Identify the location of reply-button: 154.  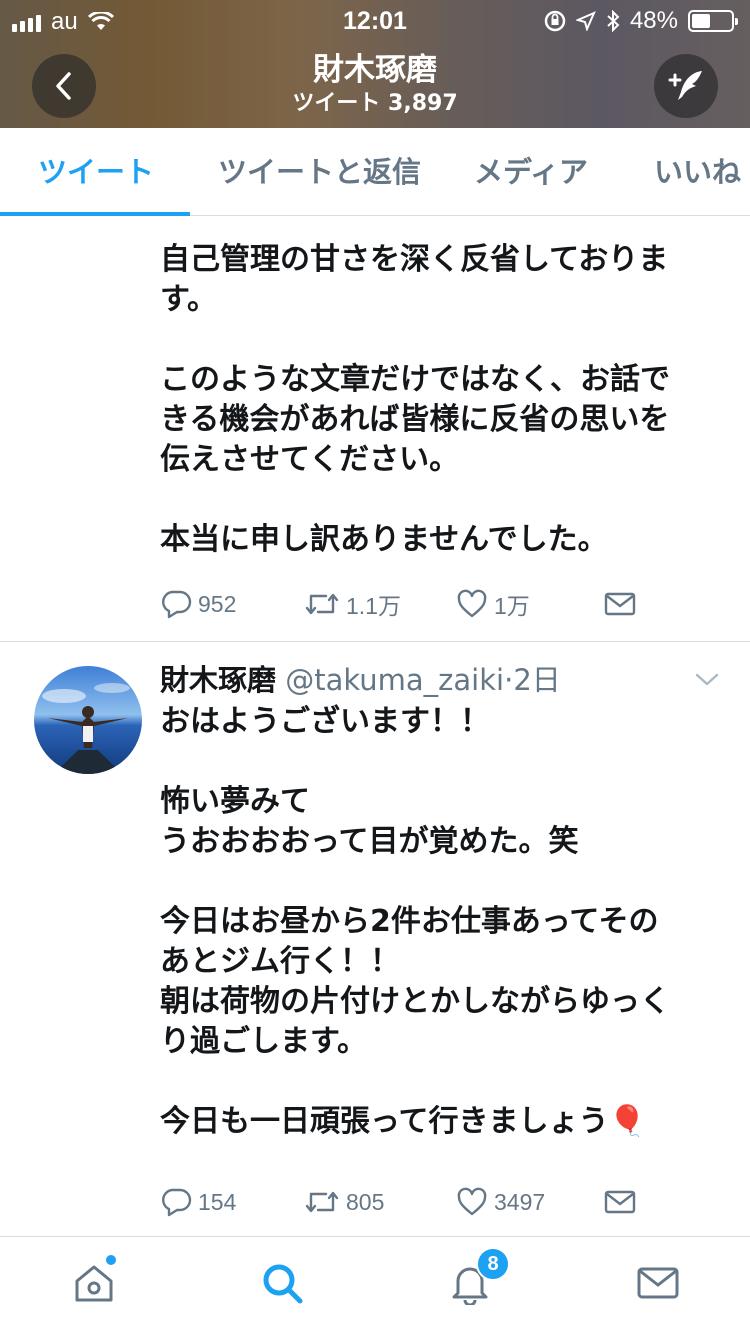
(198, 1202).